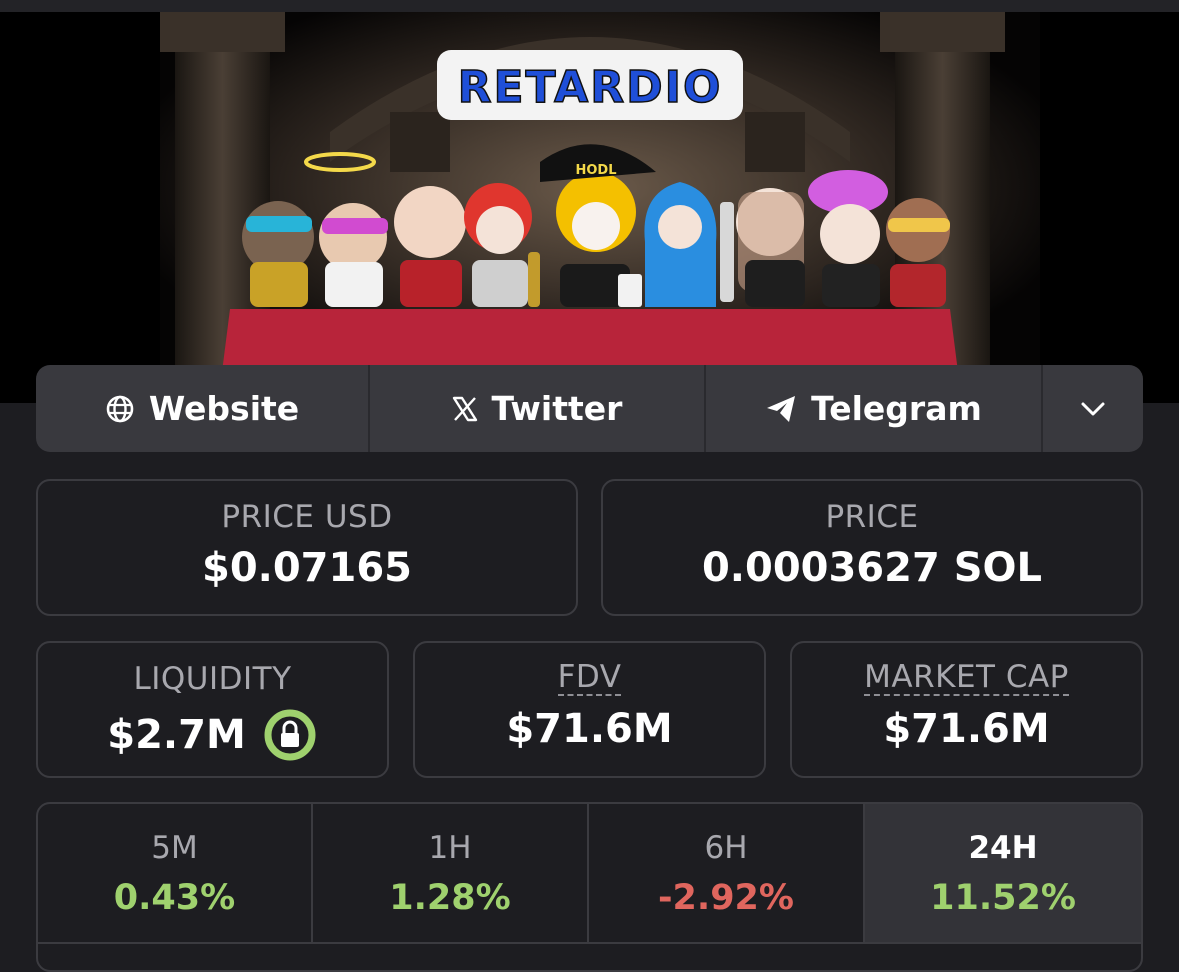 The width and height of the screenshot is (1179, 972). What do you see at coordinates (120, 408) in the screenshot?
I see `globe-icon` at bounding box center [120, 408].